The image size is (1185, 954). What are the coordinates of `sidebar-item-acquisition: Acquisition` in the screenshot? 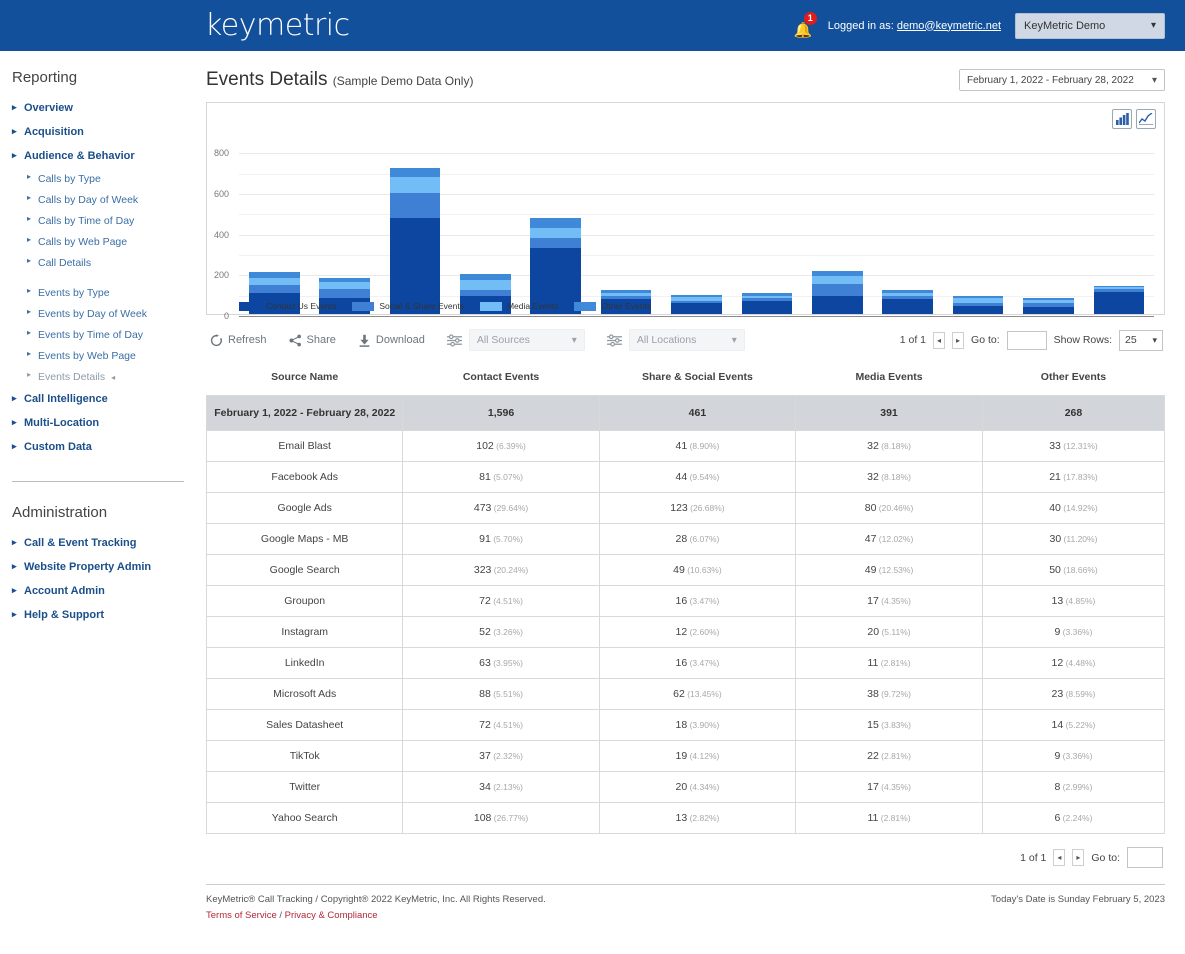 It's located at (103, 132).